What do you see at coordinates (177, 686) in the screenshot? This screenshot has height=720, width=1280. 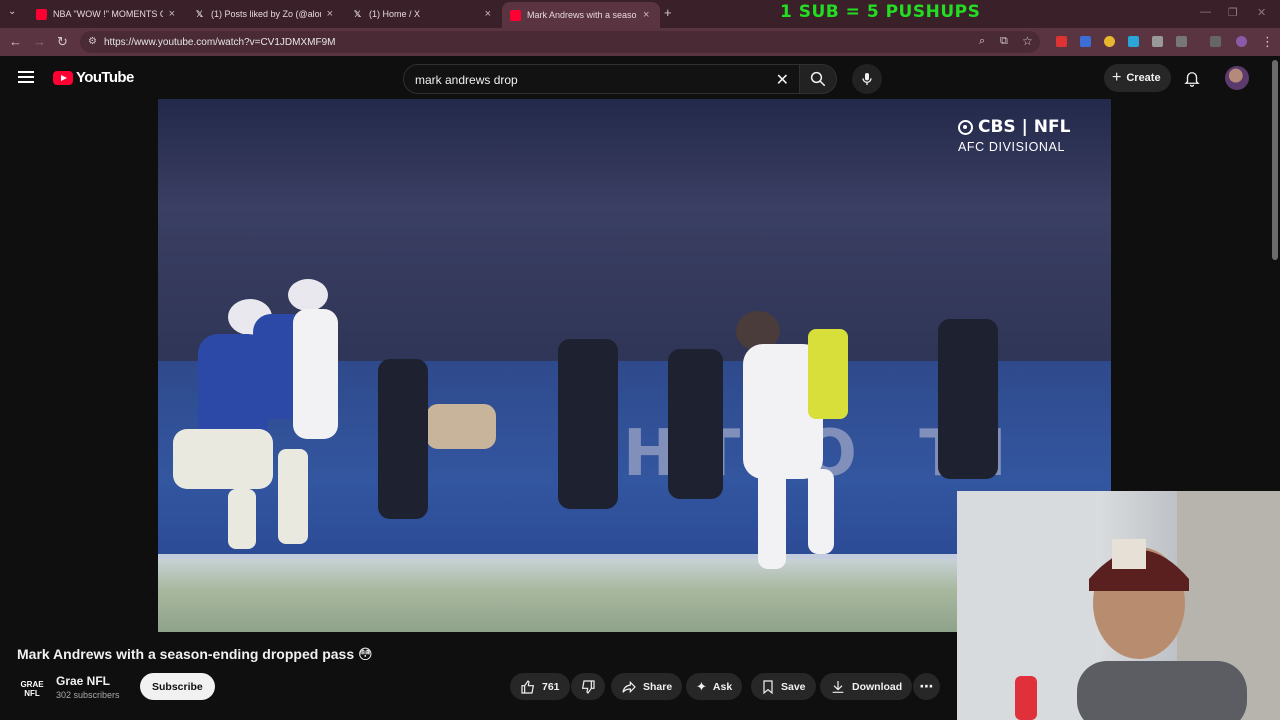 I see `subscribe-button: Subscribe` at bounding box center [177, 686].